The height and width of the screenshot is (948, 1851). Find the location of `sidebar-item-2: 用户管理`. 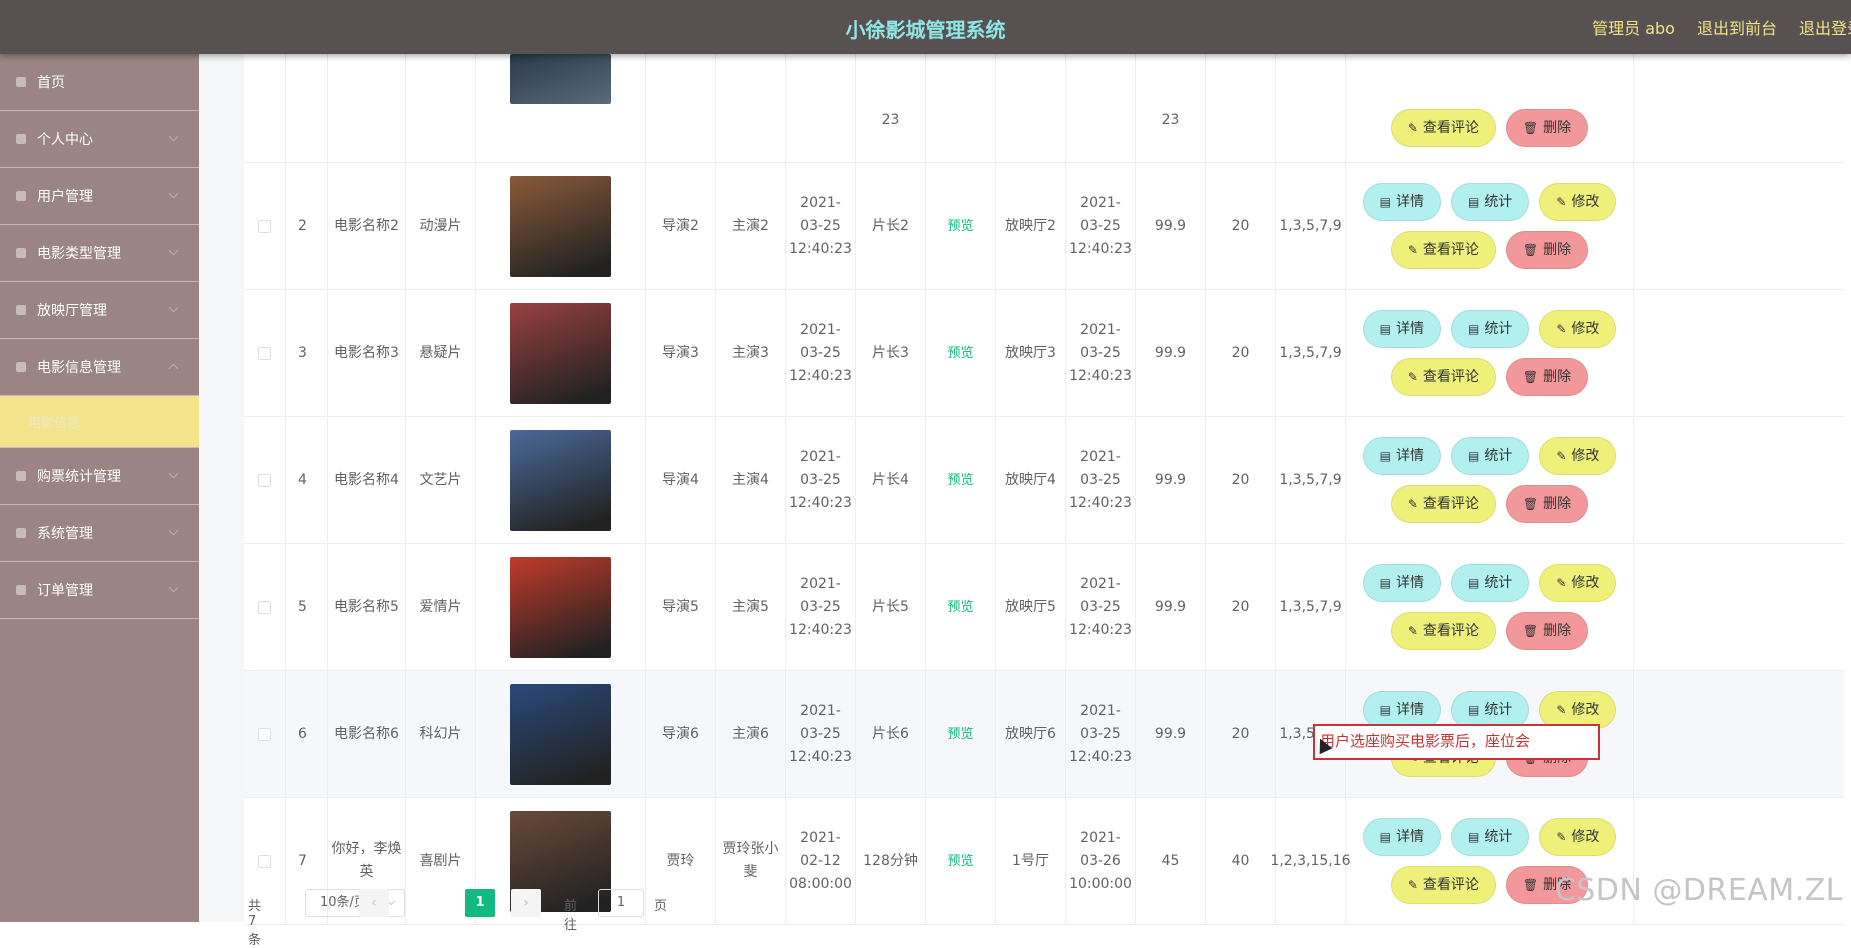

sidebar-item-2: 用户管理 is located at coordinates (99, 196).